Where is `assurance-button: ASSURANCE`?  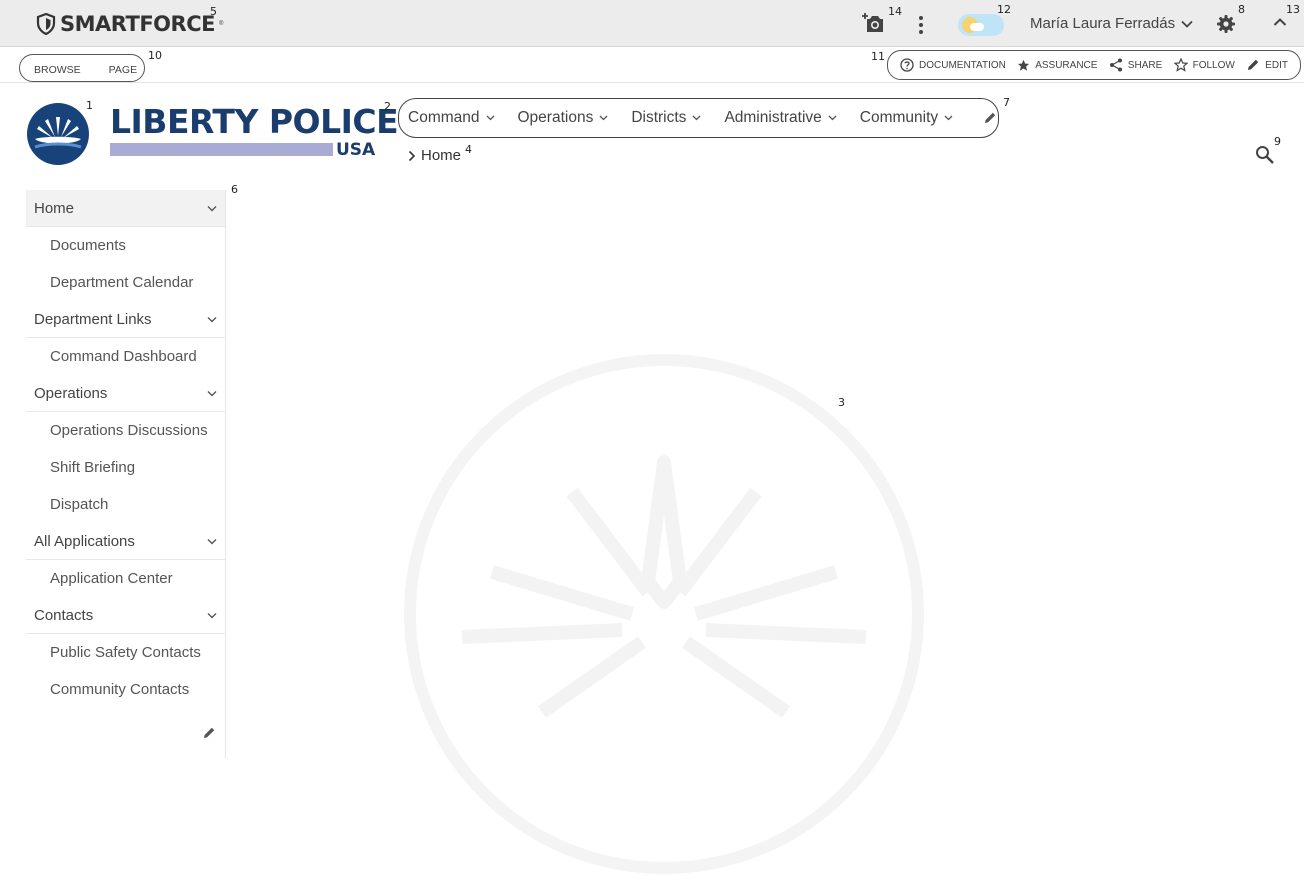
assurance-button: ASSURANCE is located at coordinates (1057, 65).